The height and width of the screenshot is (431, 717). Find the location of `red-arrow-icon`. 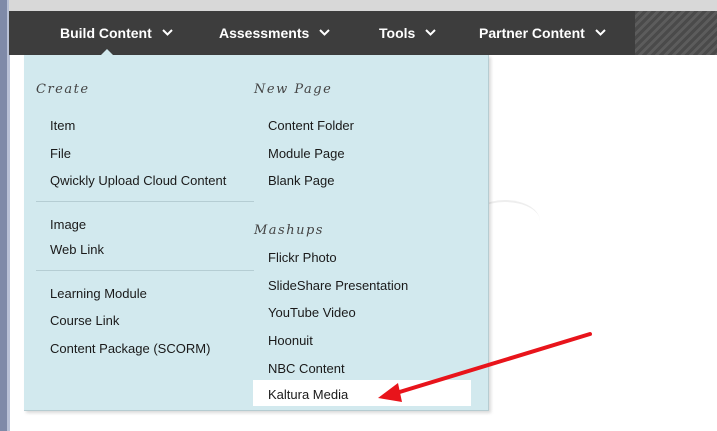

red-arrow-icon is located at coordinates (485, 367).